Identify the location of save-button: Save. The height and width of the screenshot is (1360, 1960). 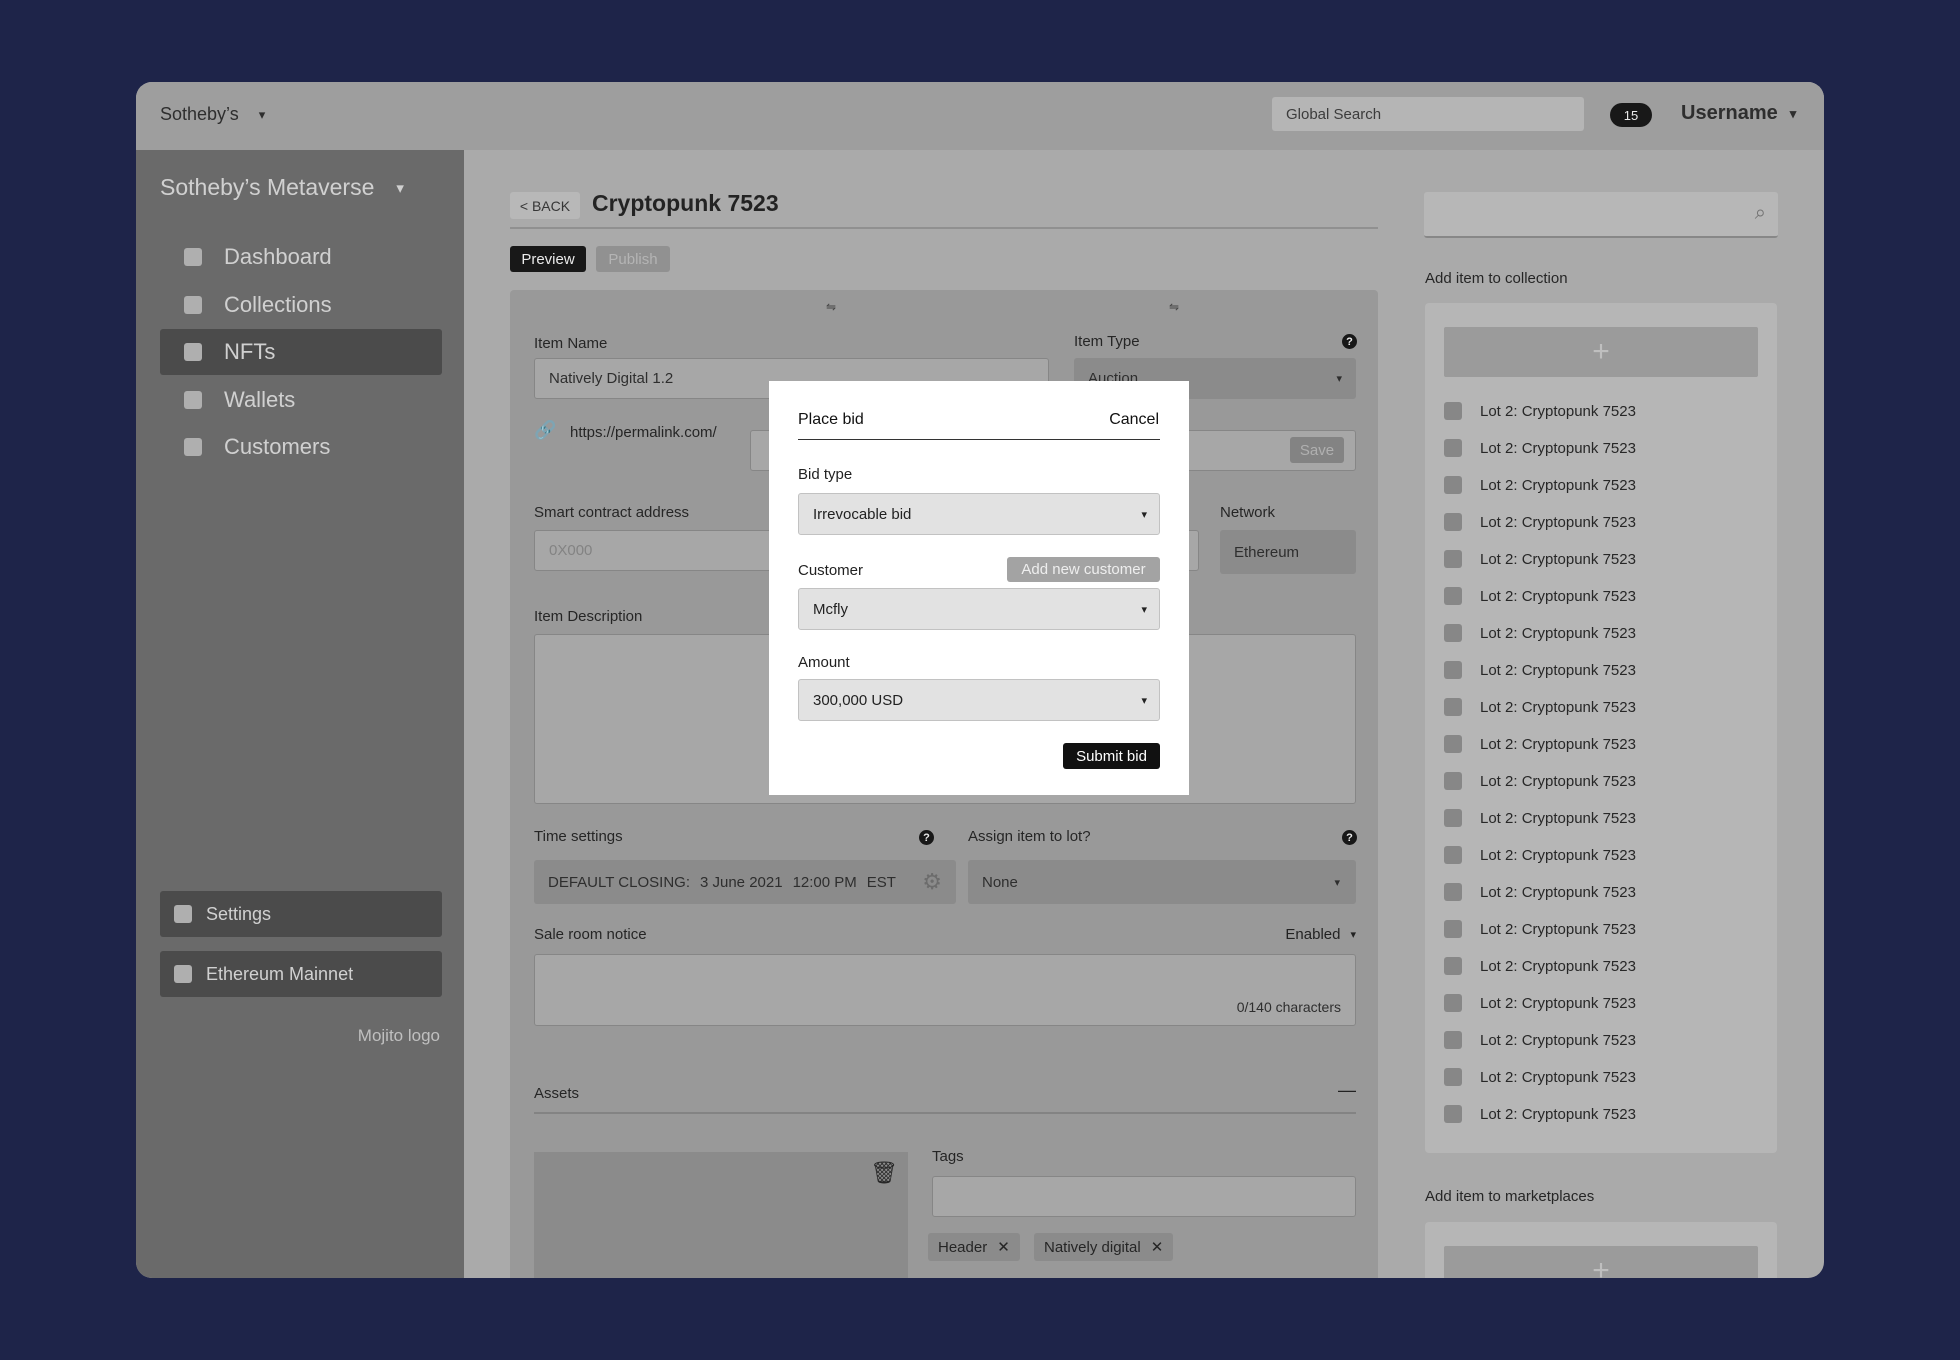
(1317, 450).